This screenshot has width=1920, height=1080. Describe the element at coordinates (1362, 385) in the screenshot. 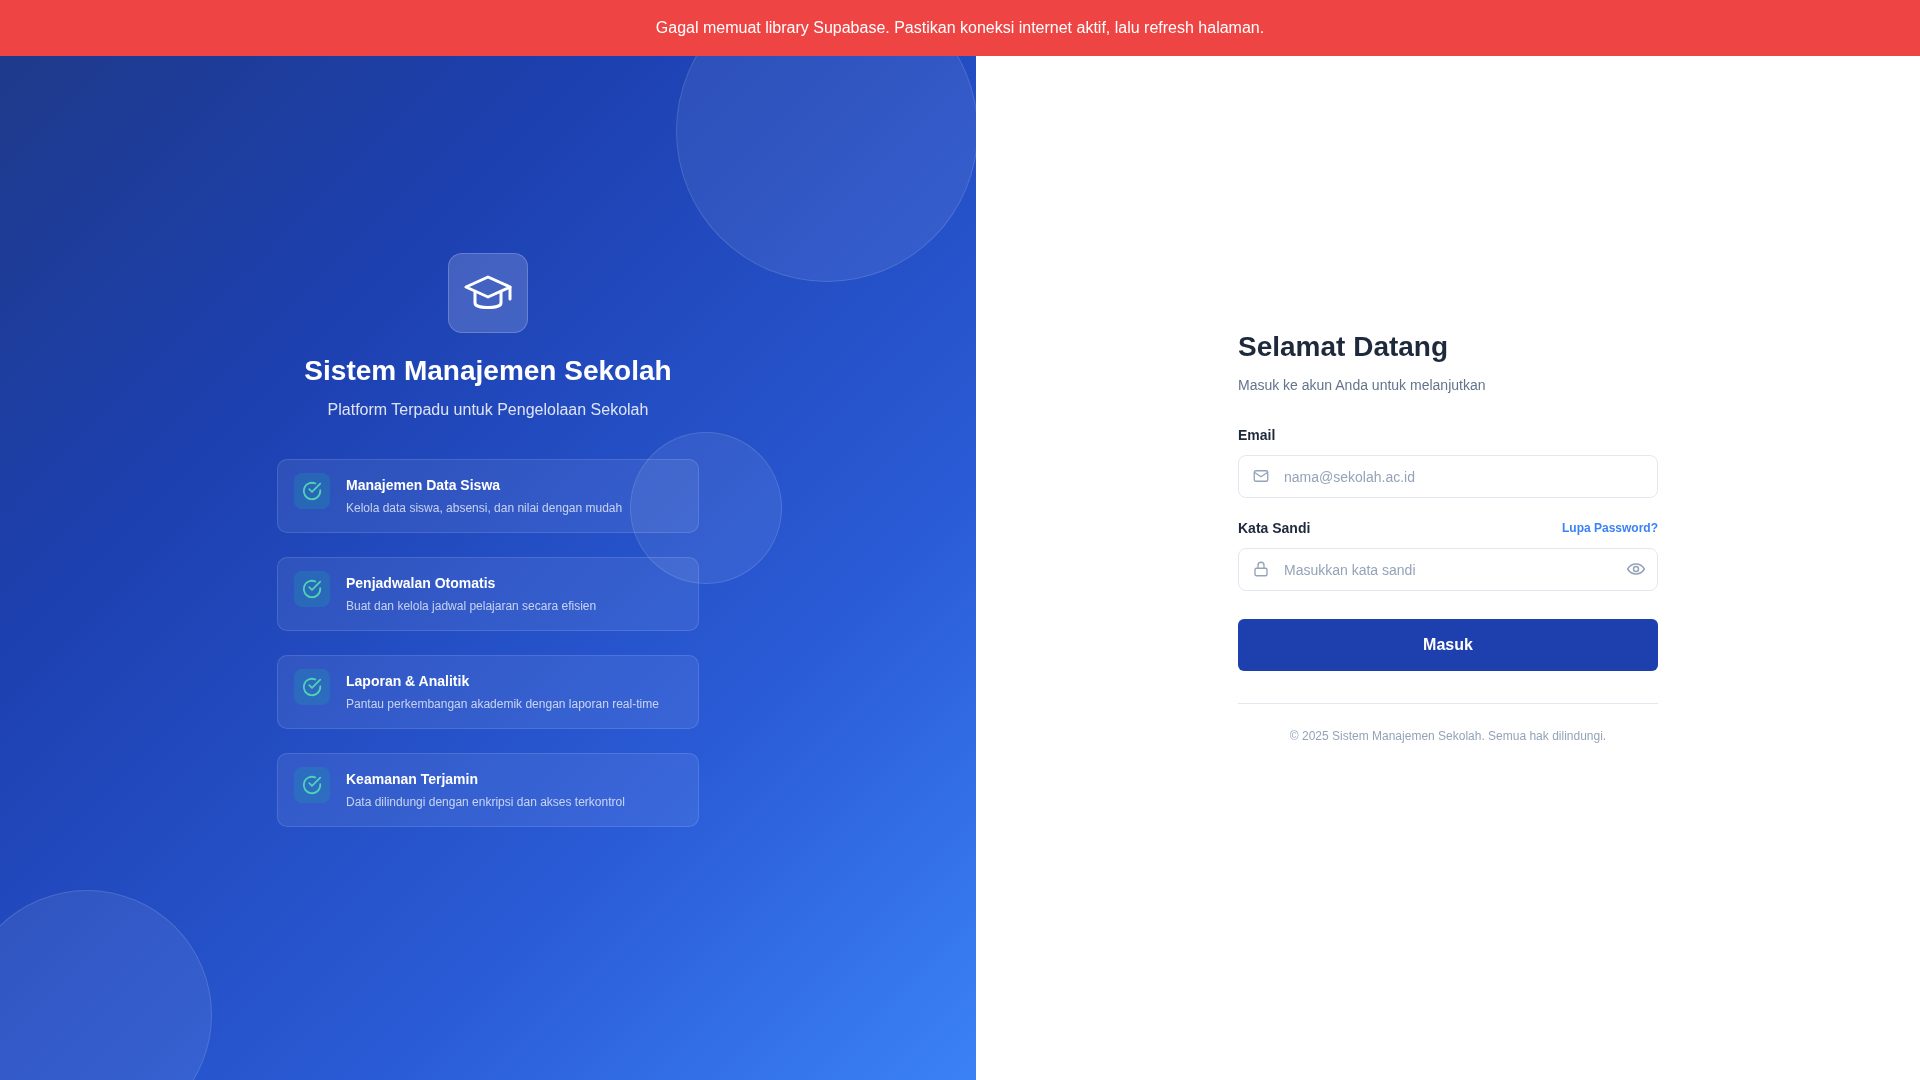

I see `welcome-subtitle: Masuk ke akun Anda untuk melanjutkan` at that location.